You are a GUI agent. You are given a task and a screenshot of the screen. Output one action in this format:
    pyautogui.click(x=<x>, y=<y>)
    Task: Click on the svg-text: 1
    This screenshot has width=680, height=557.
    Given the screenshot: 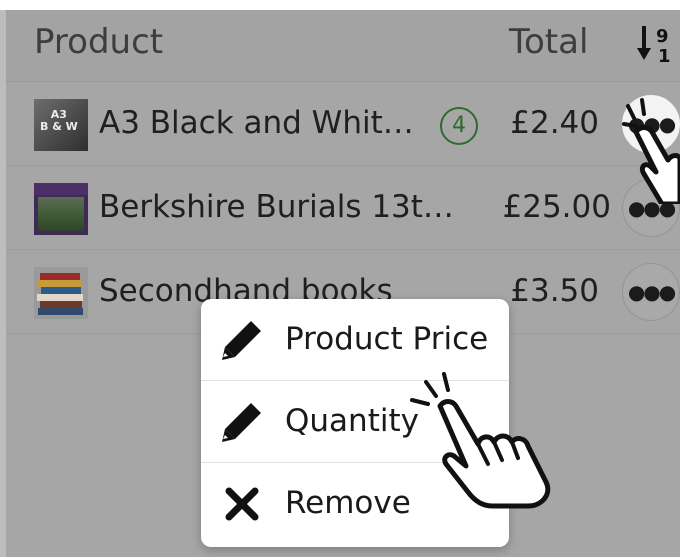 What is the action you would take?
    pyautogui.click(x=664, y=56)
    